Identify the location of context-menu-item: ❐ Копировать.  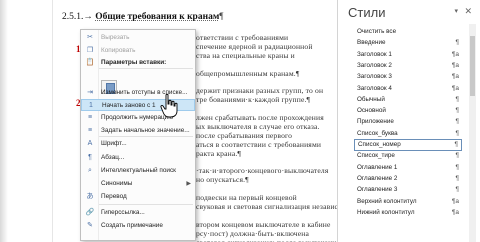
(138, 51).